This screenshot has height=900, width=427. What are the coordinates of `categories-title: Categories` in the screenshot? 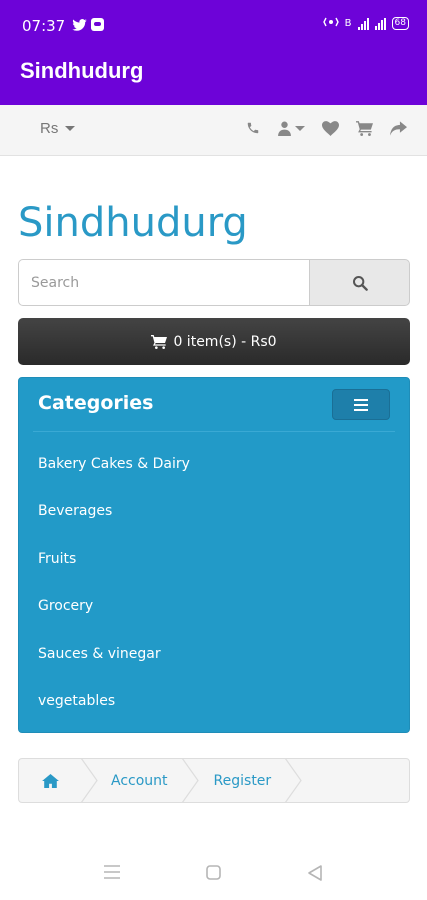 It's located at (96, 403).